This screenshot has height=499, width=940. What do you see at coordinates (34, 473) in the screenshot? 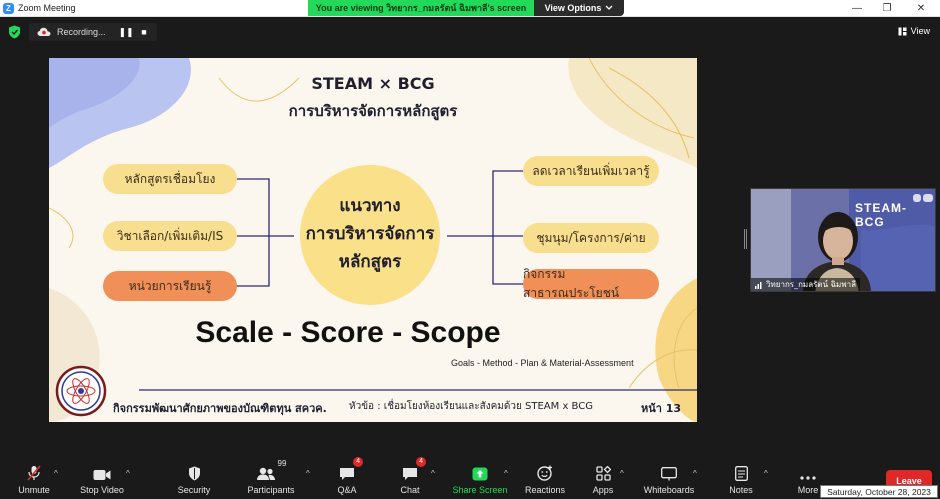
I see `microphone-muted-icon` at bounding box center [34, 473].